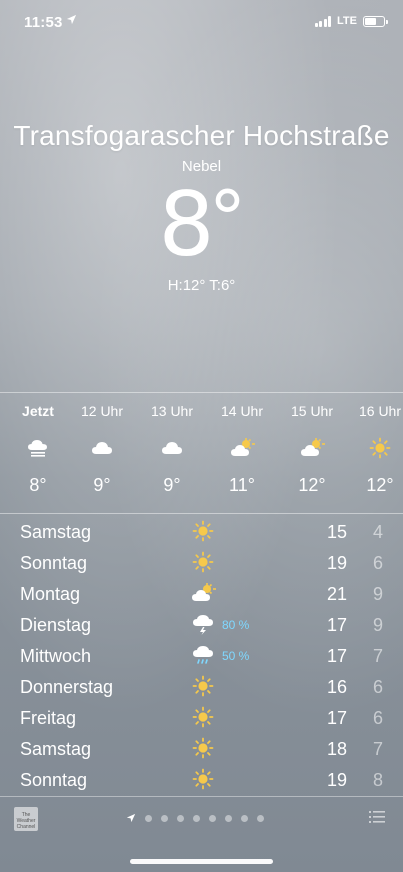  What do you see at coordinates (67, 687) in the screenshot?
I see `day-name: Donnerstag` at bounding box center [67, 687].